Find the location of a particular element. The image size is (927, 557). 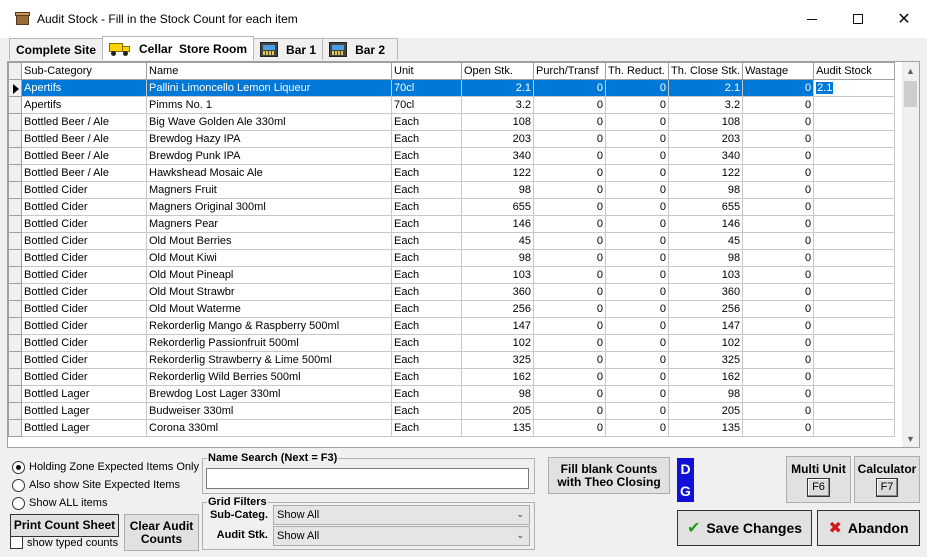

close-button: ✕ is located at coordinates (904, 19).